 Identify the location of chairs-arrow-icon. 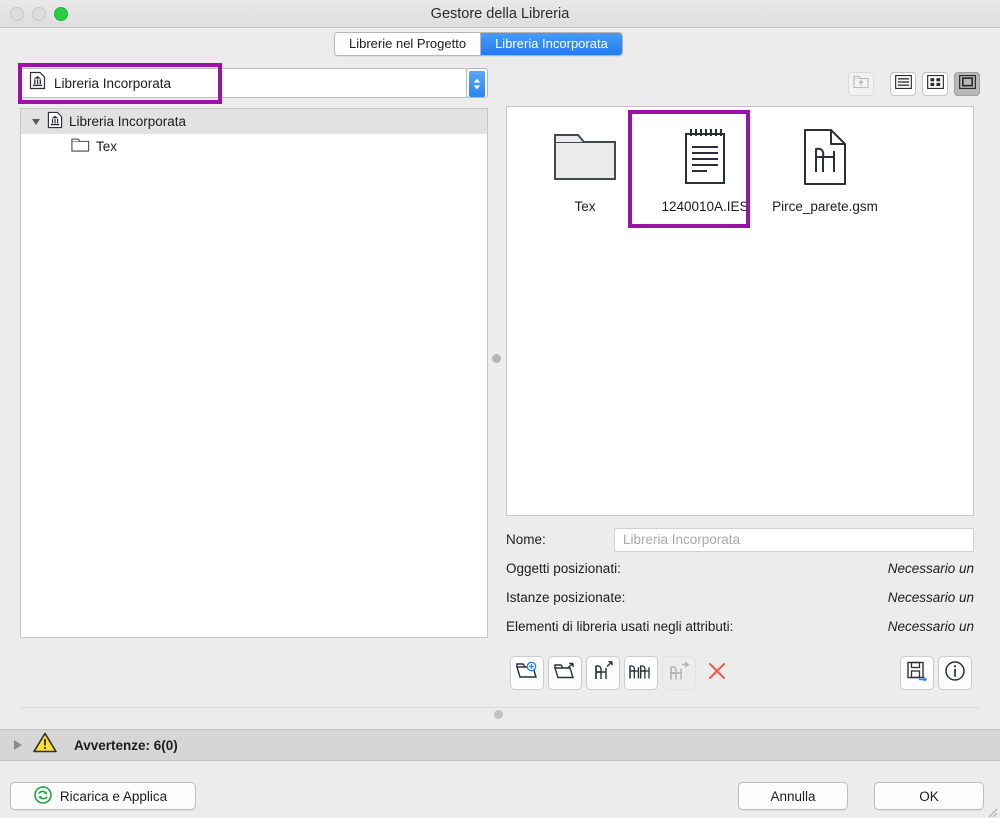
(641, 673).